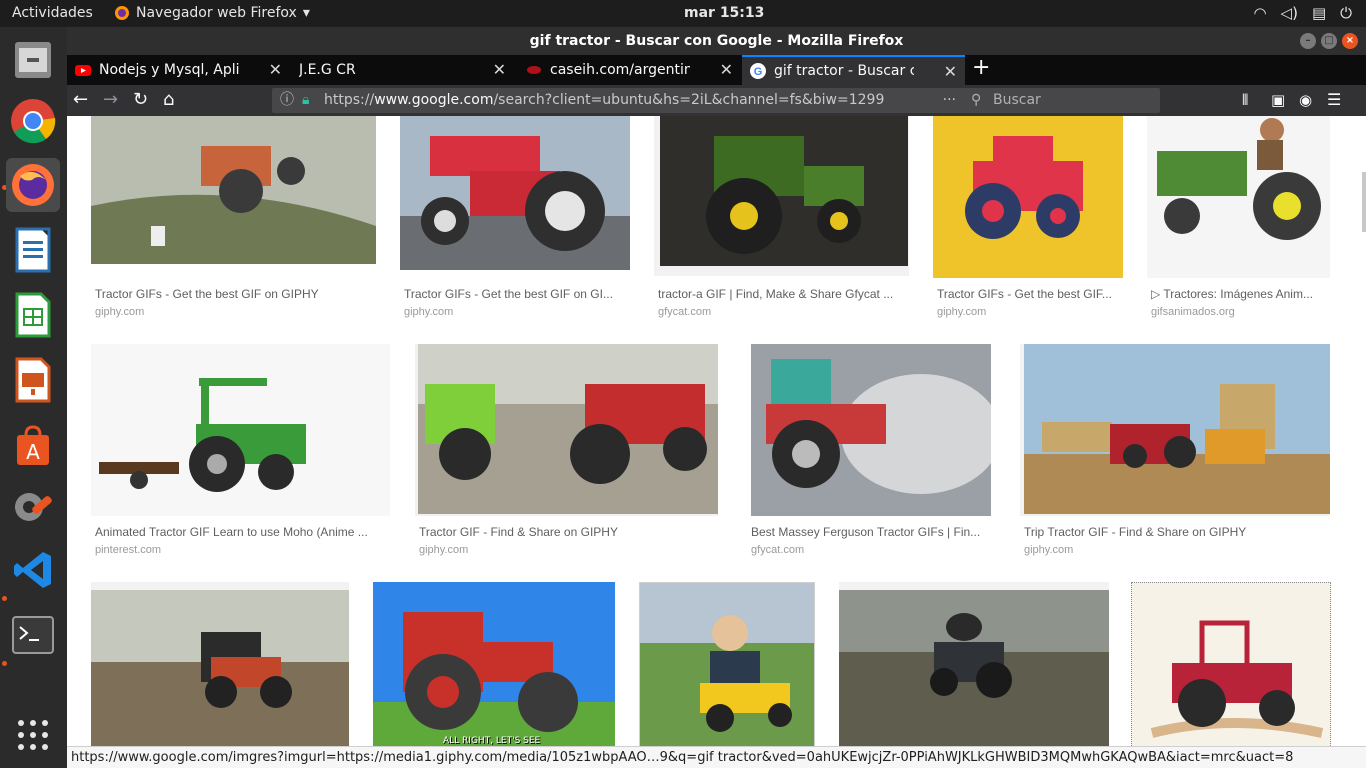 The width and height of the screenshot is (1366, 768). I want to click on result-thumbnail: ALL RIGHT, LET'S SEE, so click(494, 664).